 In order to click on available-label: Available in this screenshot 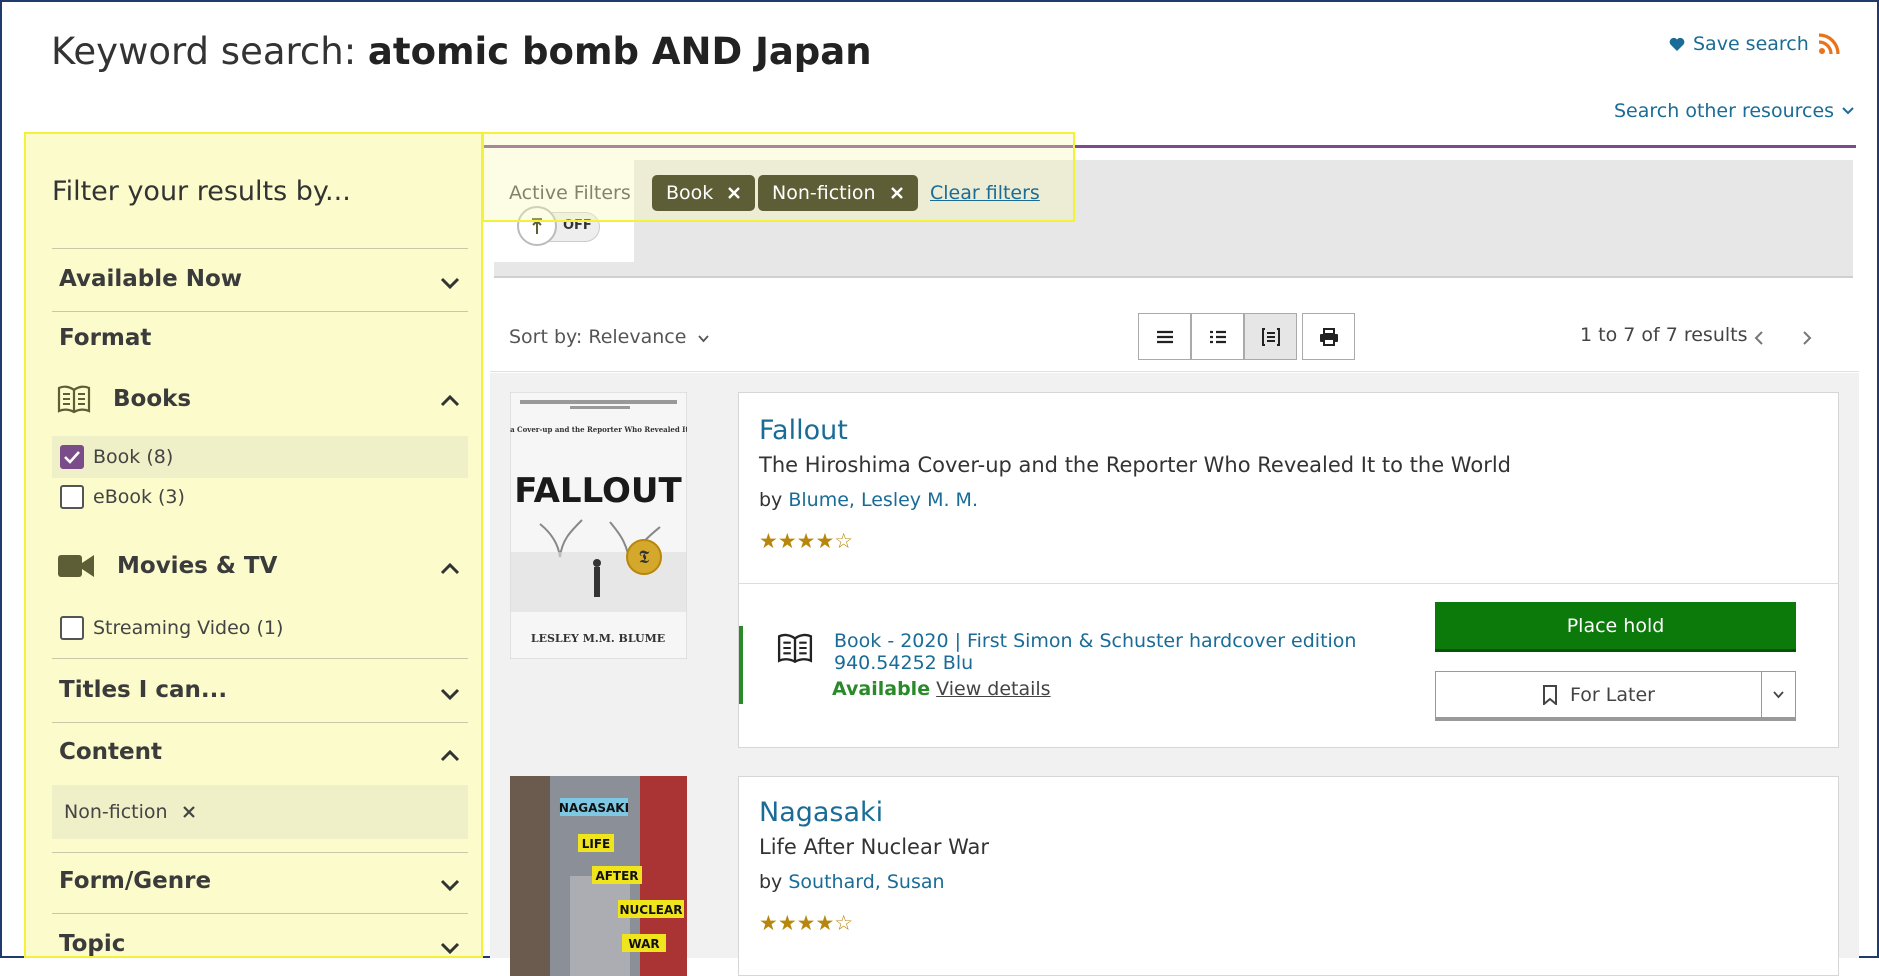, I will do `click(881, 689)`.